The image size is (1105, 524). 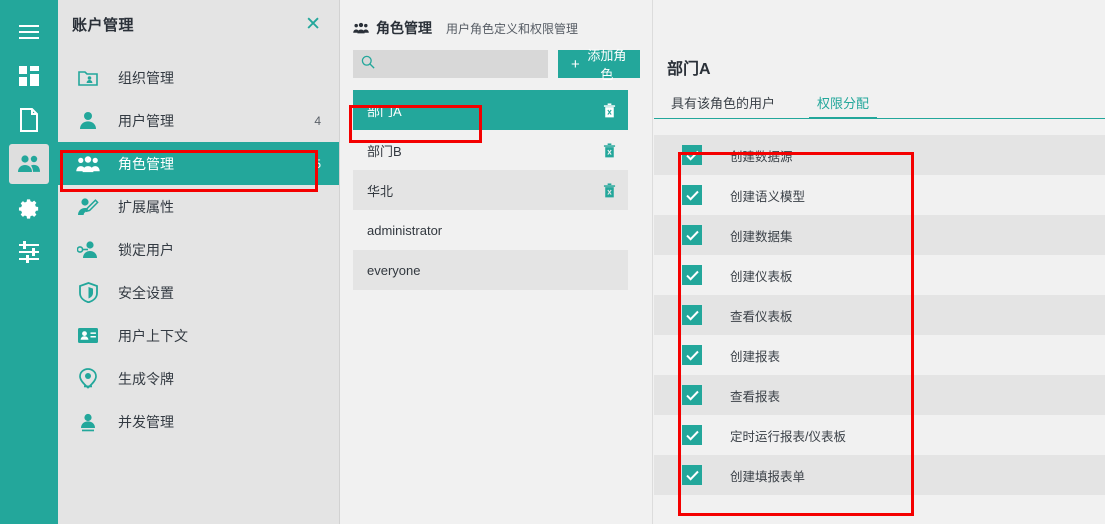 What do you see at coordinates (761, 236) in the screenshot?
I see `permission-label: 创建数据集` at bounding box center [761, 236].